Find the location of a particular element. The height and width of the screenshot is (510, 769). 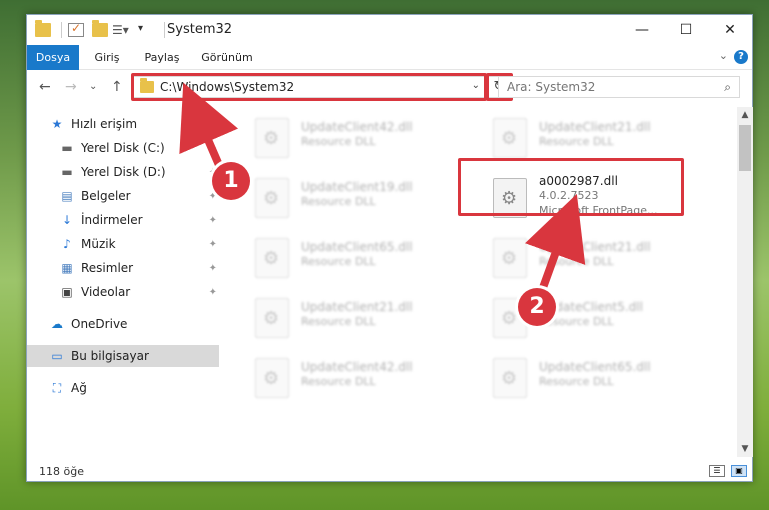

sidebar-item-label: OneDrive is located at coordinates (99, 324).